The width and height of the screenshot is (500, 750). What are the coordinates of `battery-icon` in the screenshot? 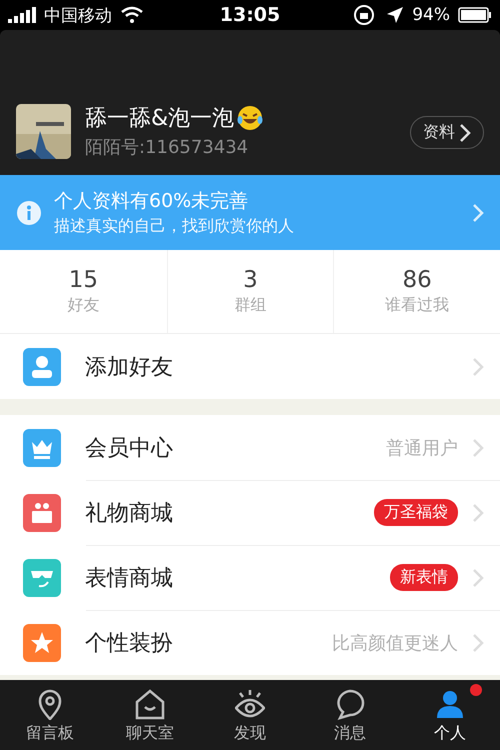 It's located at (475, 15).